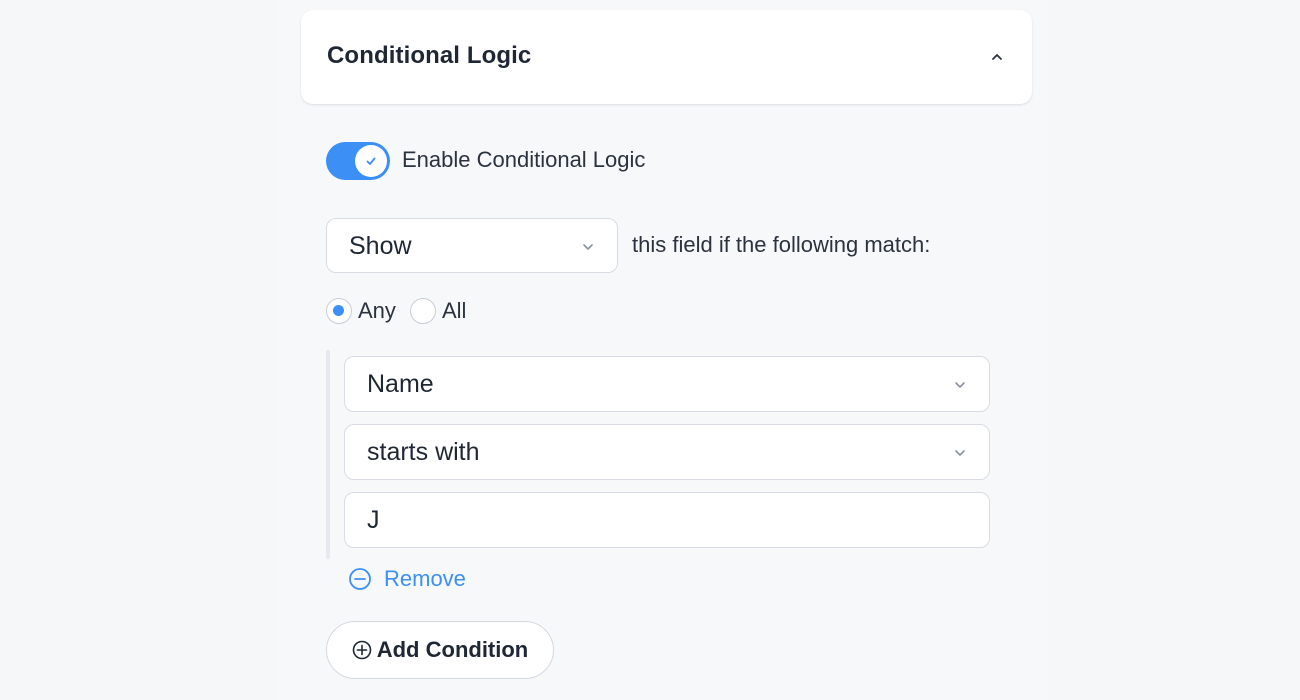 The width and height of the screenshot is (1300, 700). I want to click on section-title: Conditional Logic, so click(429, 55).